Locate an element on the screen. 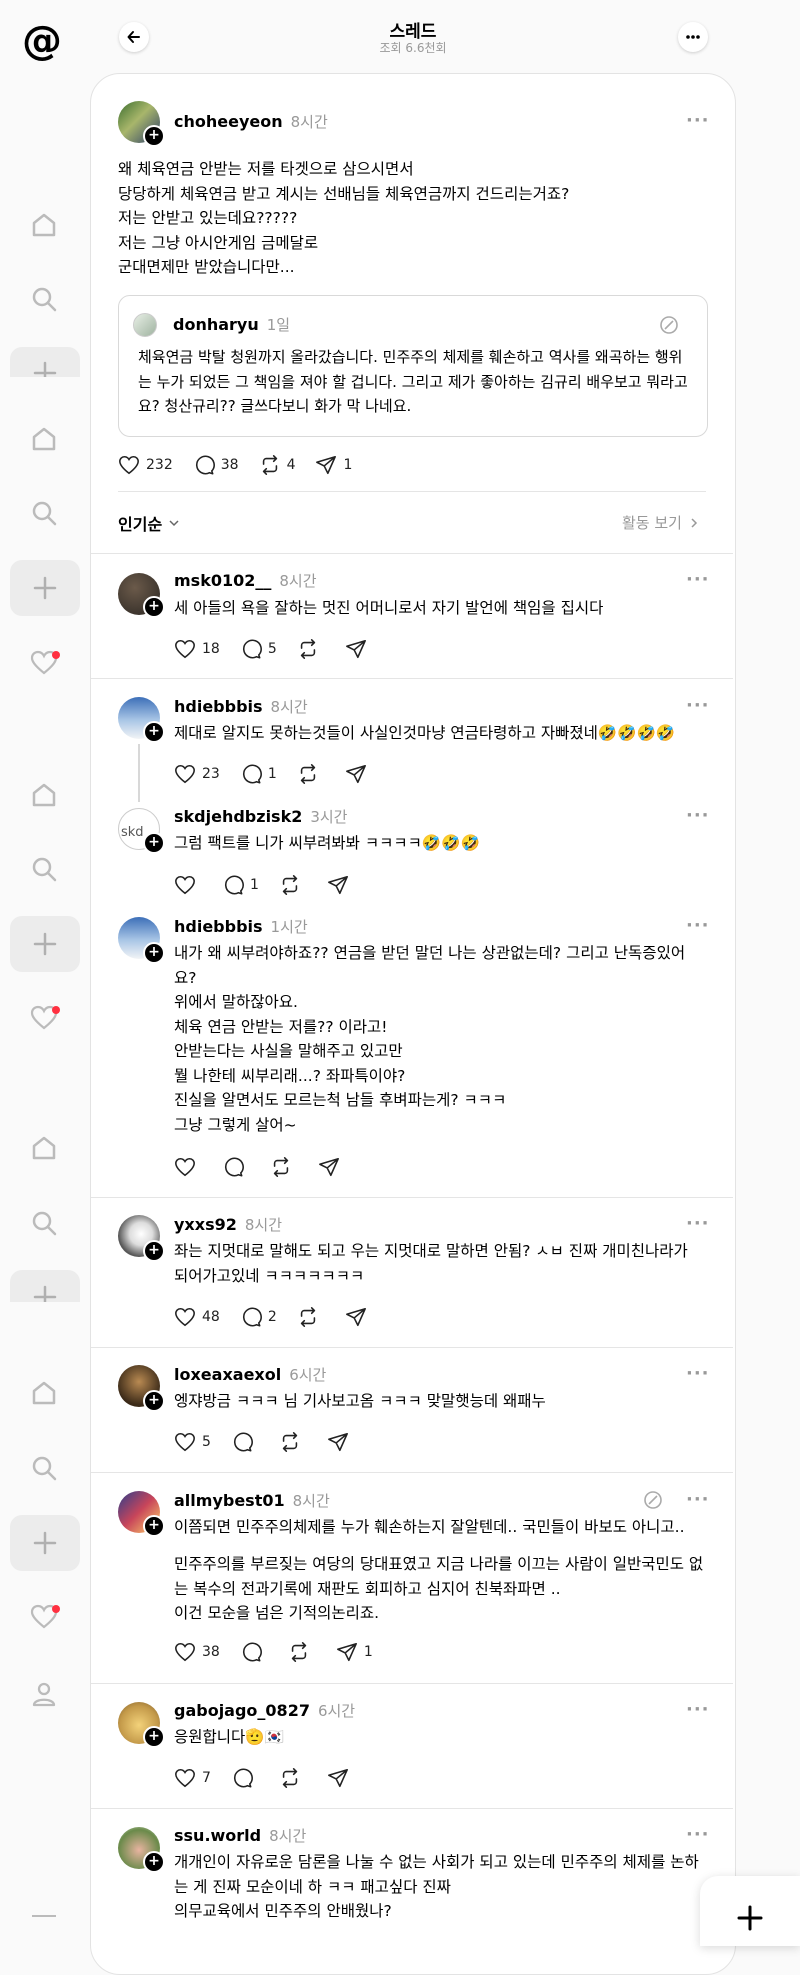 Image resolution: width=800 pixels, height=1975 pixels. reply-button: 5 is located at coordinates (258, 649).